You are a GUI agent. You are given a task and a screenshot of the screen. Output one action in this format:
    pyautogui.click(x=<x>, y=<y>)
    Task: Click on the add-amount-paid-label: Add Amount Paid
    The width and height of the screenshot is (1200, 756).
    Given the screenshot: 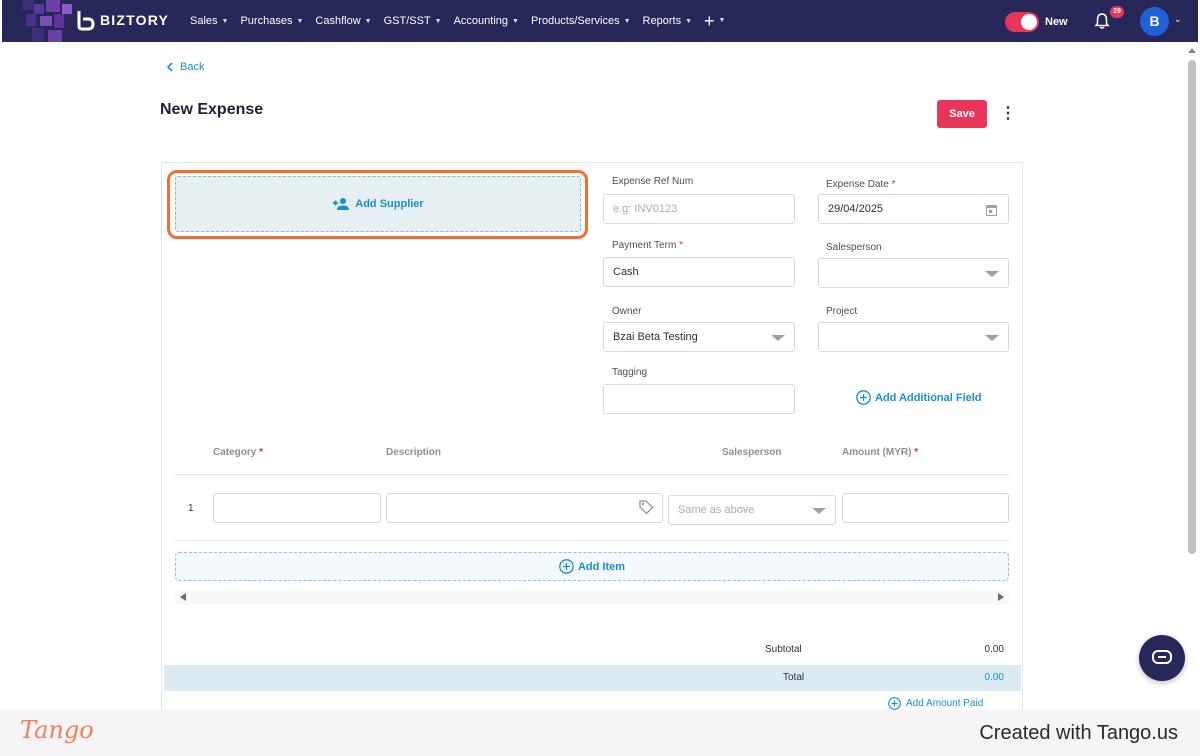 What is the action you would take?
    pyautogui.click(x=945, y=703)
    